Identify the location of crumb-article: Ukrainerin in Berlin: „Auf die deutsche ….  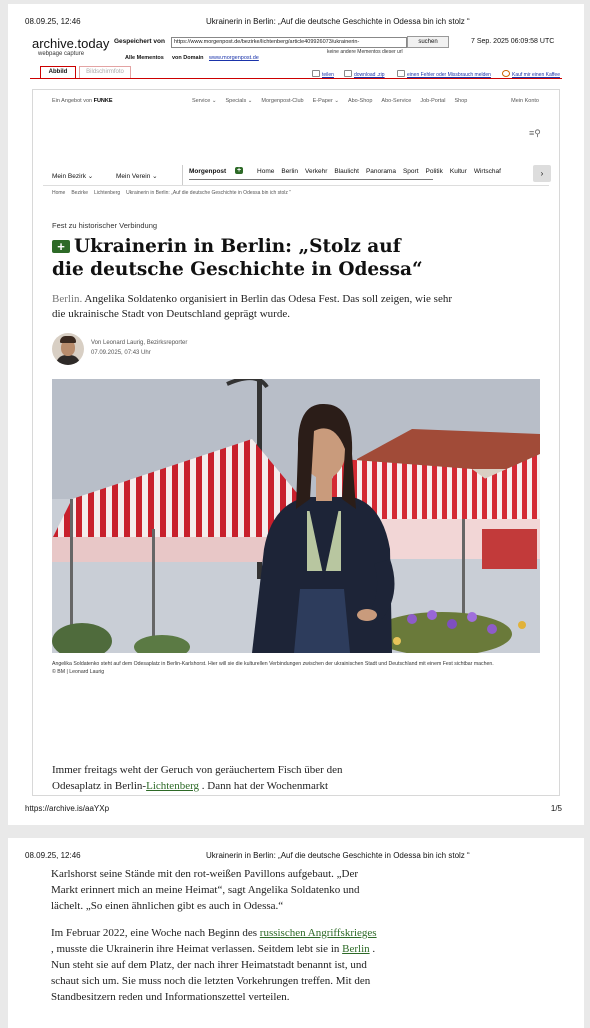
(208, 193).